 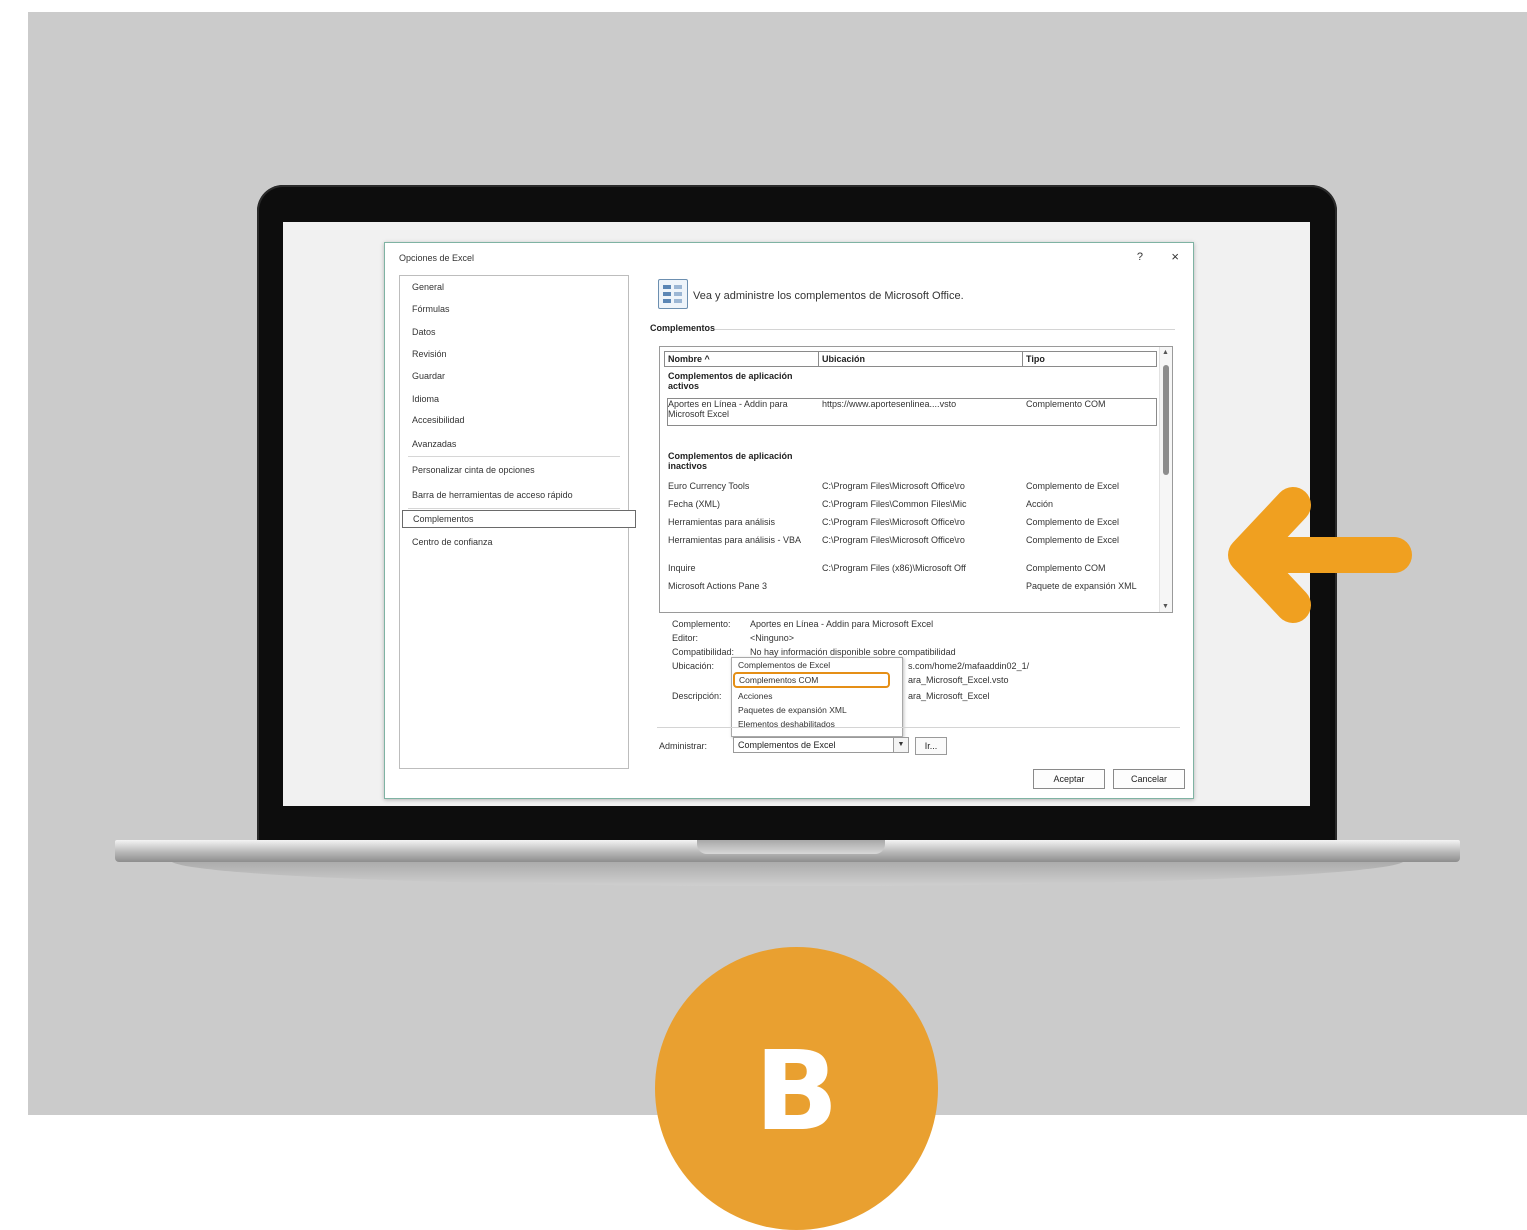 I want to click on nav-item-accesibilidad: Accesibilidad, so click(x=438, y=420).